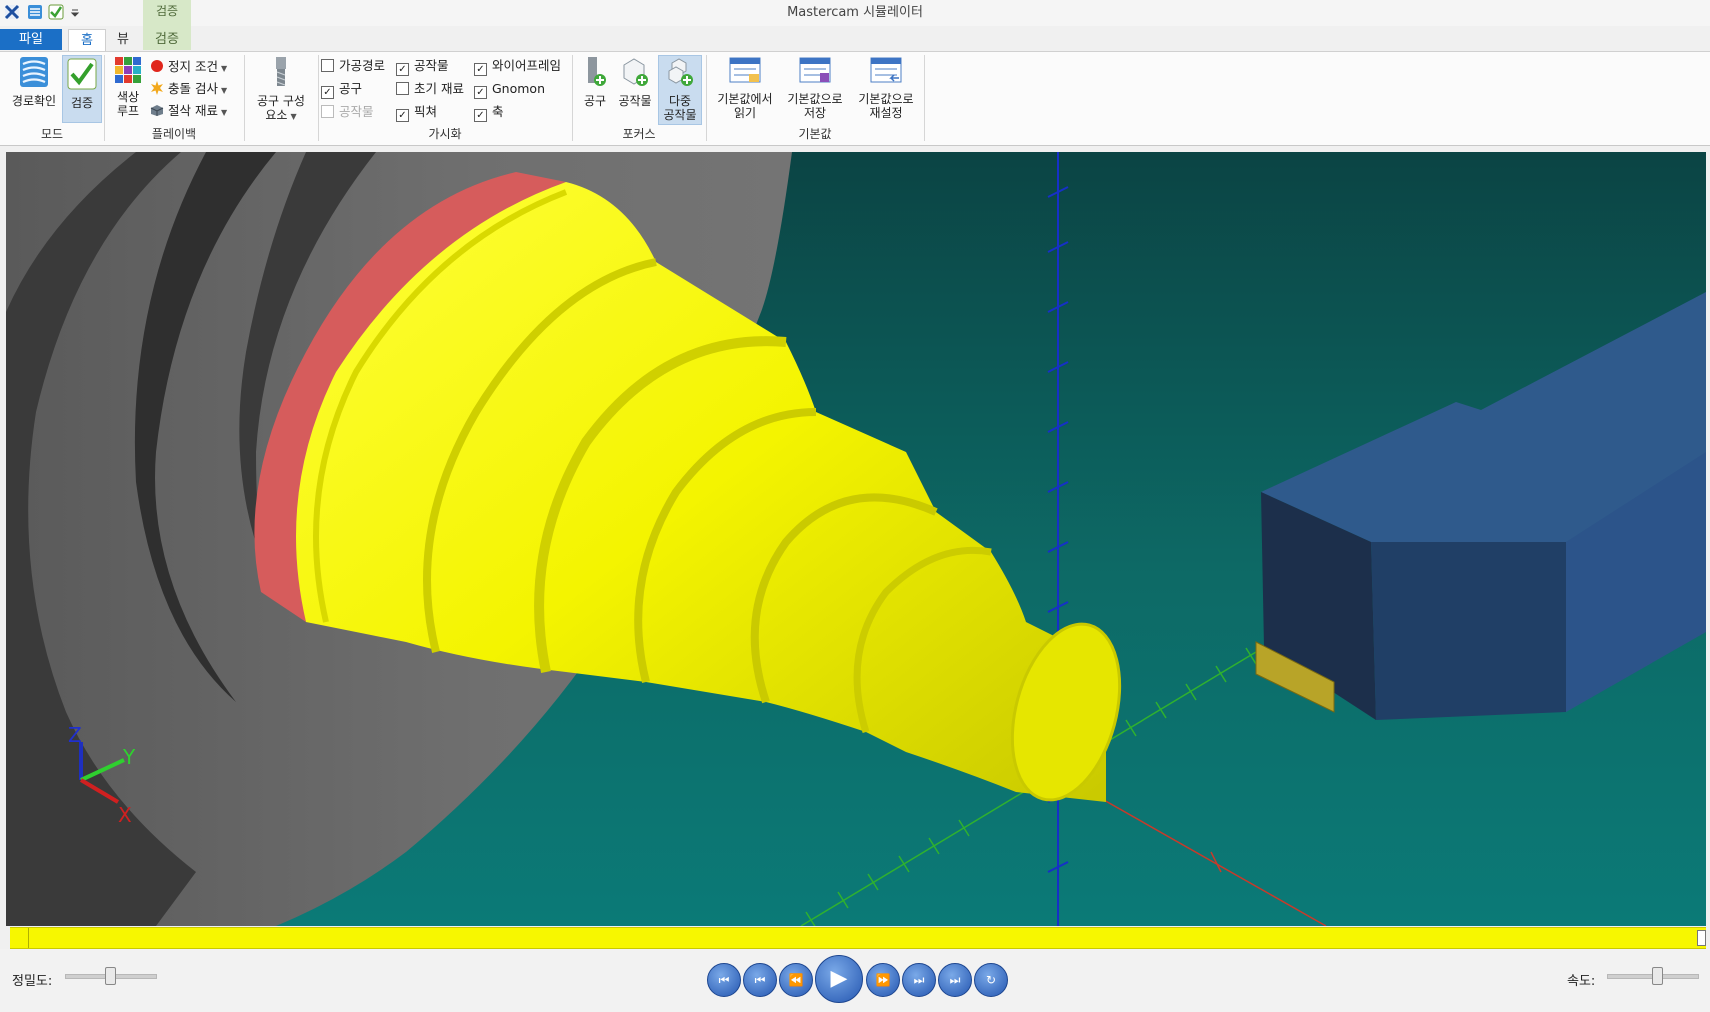  What do you see at coordinates (32, 981) in the screenshot?
I see `accuracy-label: 정밀도:` at bounding box center [32, 981].